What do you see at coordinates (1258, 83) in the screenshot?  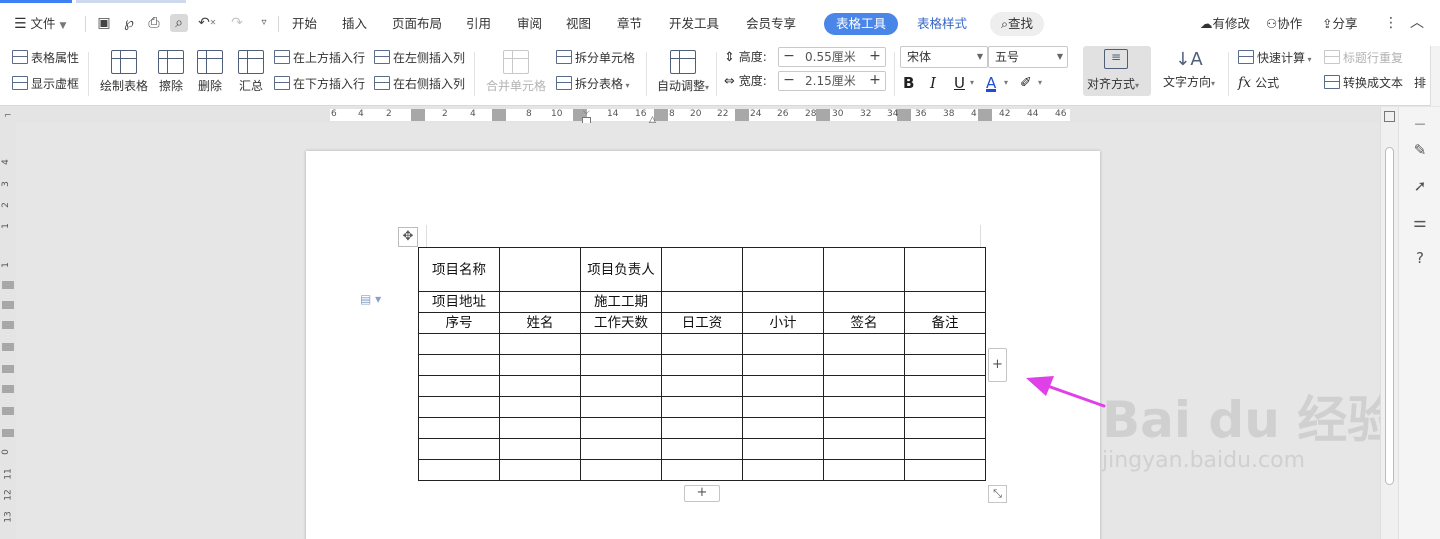 I see `formula-button: fx 公式` at bounding box center [1258, 83].